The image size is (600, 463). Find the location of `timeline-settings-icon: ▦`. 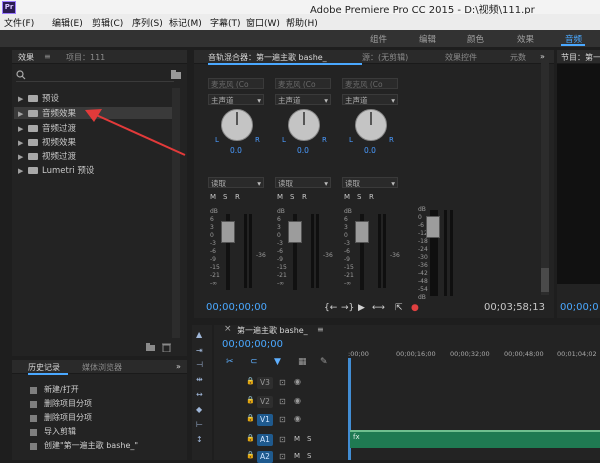

timeline-settings-icon: ▦ is located at coordinates (302, 362).